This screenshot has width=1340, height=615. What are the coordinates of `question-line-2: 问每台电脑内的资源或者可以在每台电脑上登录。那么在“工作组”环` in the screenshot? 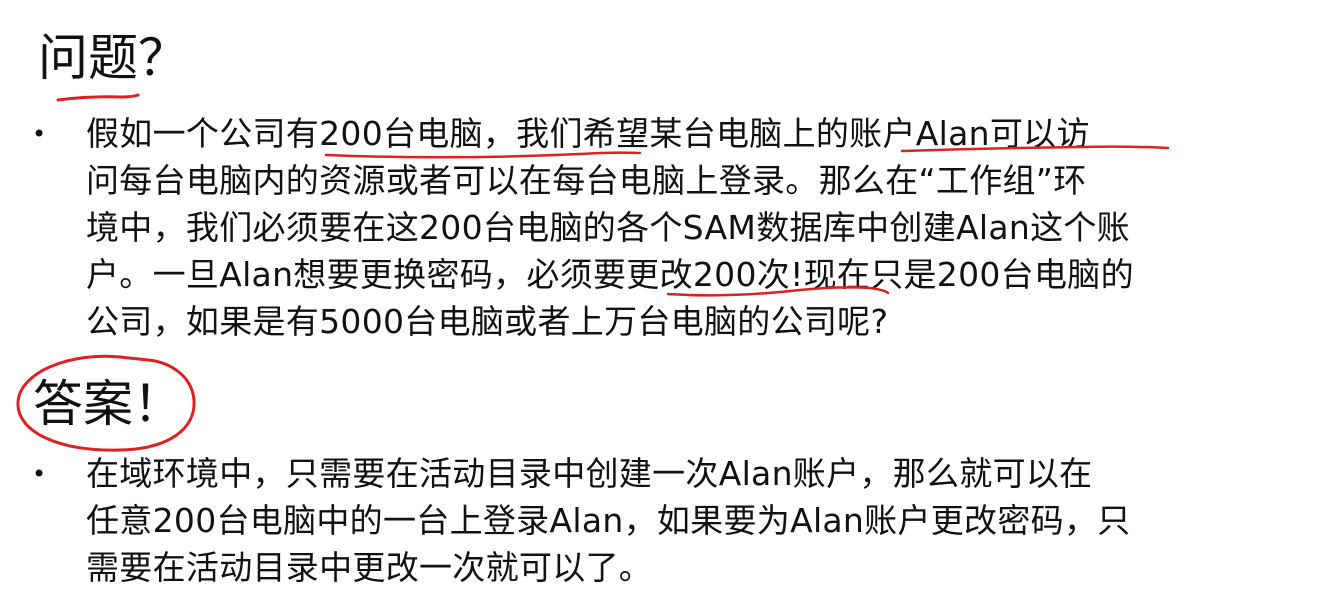 It's located at (586, 180).